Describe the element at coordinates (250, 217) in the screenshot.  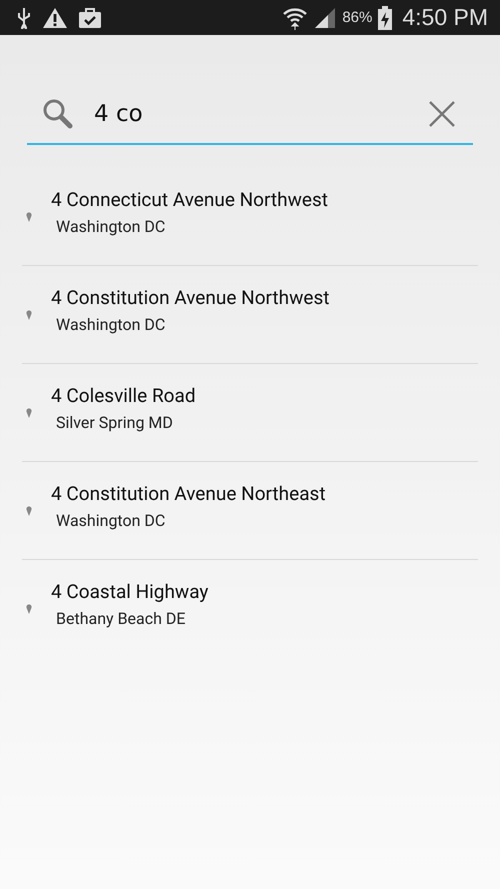
I see `suggestion-item: 4 Connecticut Avenue Northwest Washington DC` at that location.